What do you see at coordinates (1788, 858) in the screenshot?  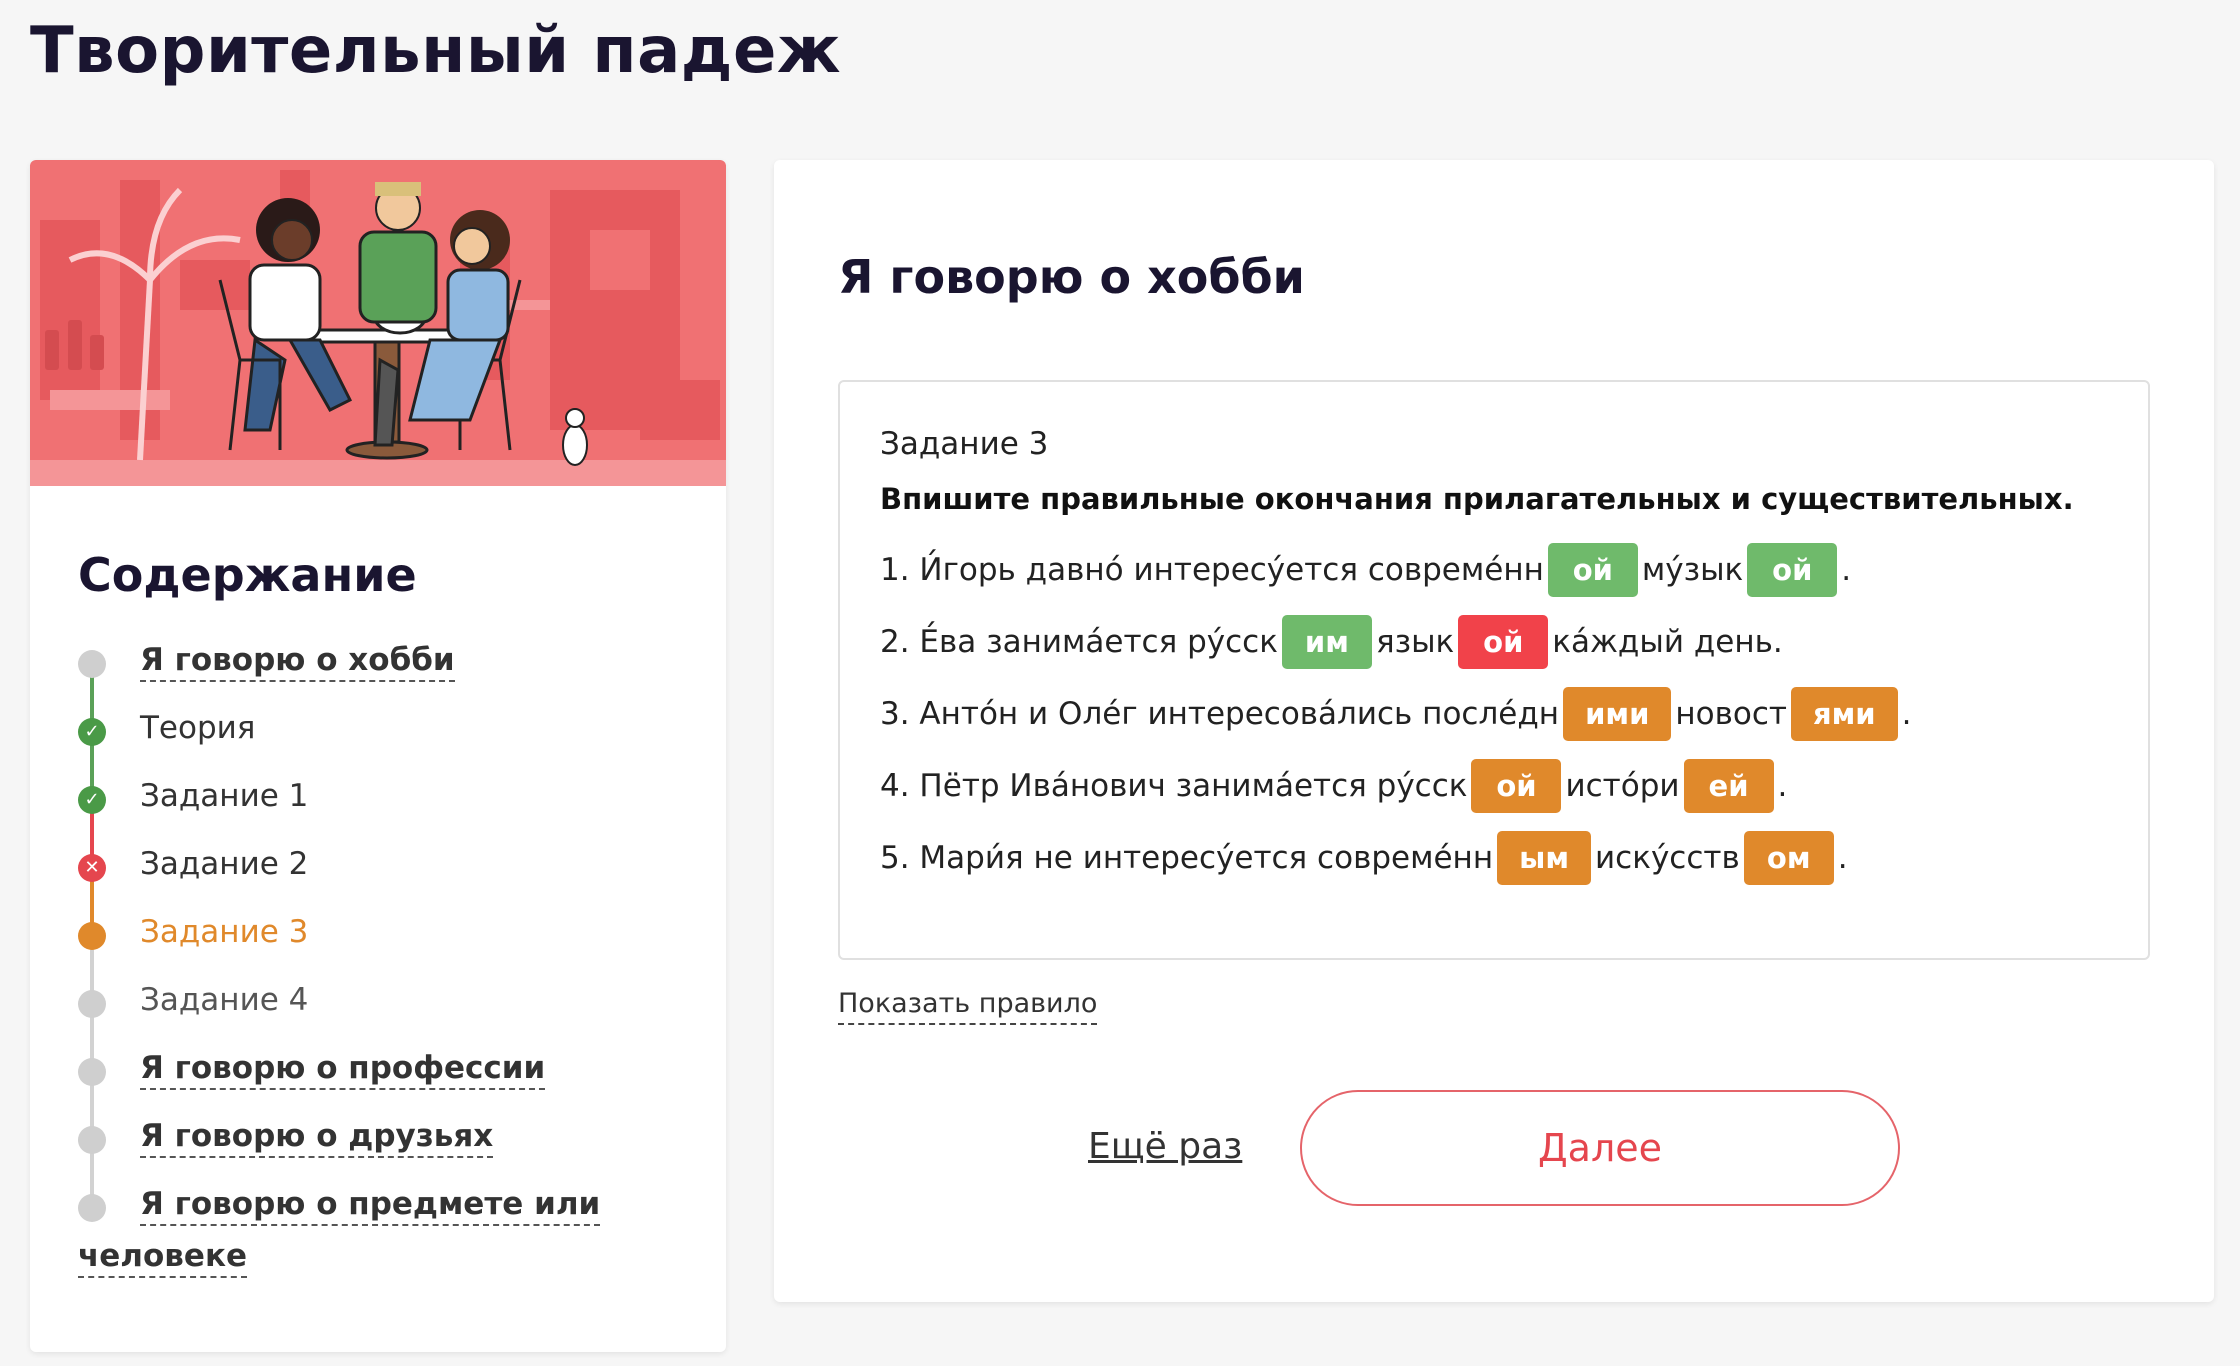 I see `answer-chip-shown: ом` at bounding box center [1788, 858].